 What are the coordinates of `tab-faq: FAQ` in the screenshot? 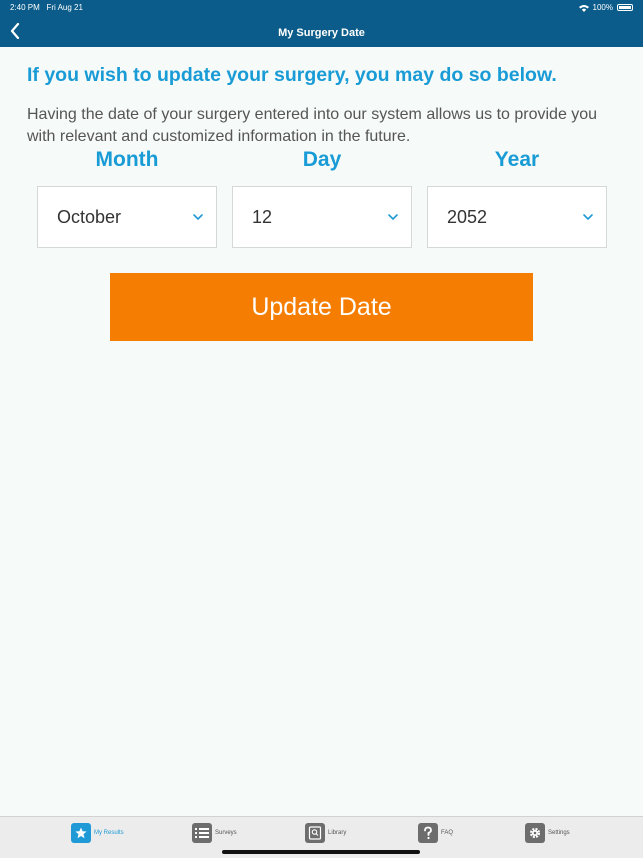 It's located at (435, 833).